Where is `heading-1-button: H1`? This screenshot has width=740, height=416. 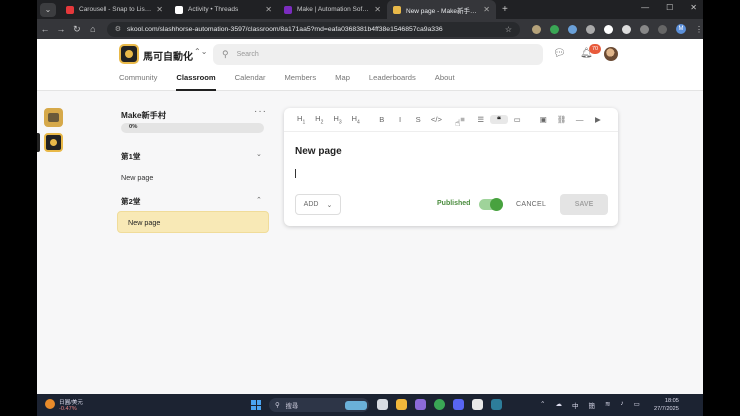 heading-1-button: H1 is located at coordinates (301, 120).